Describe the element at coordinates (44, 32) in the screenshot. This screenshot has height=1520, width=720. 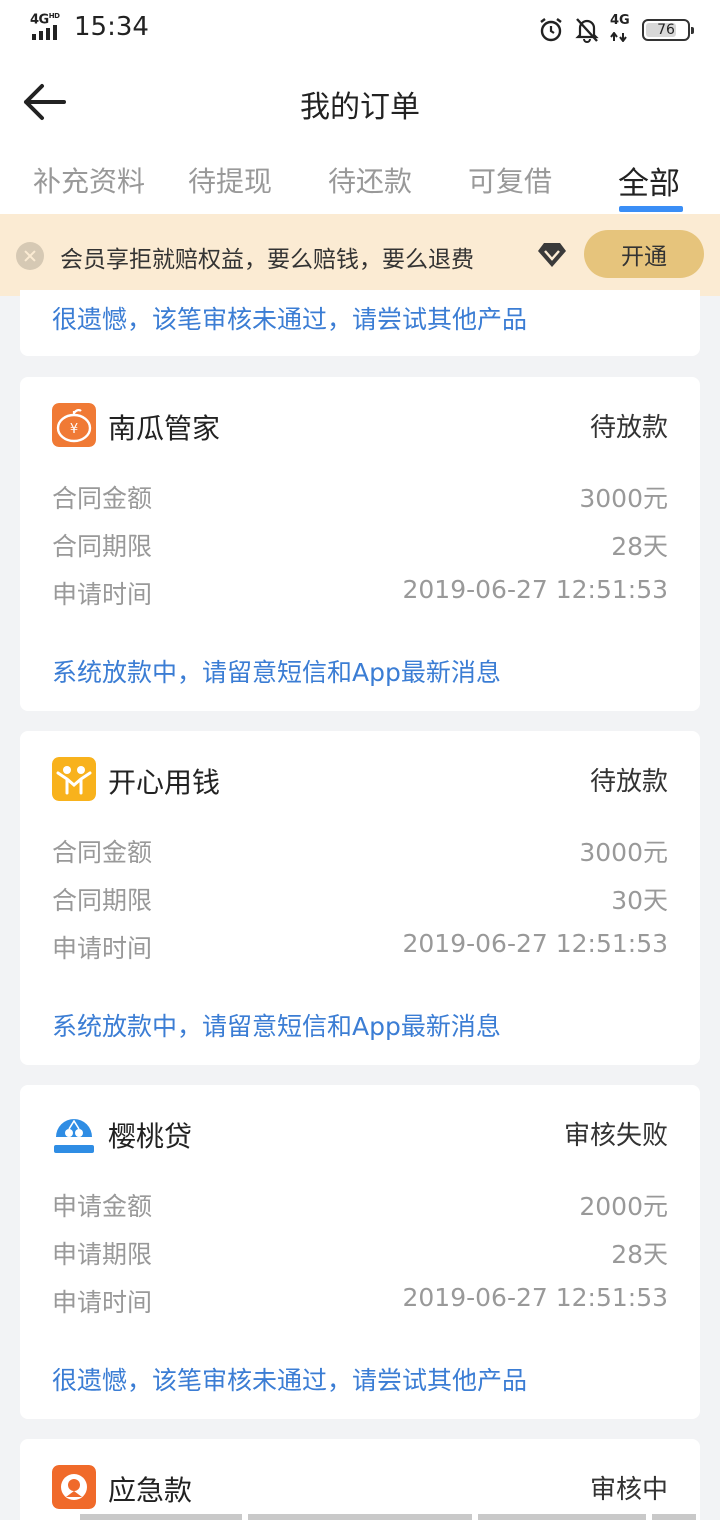
I see `signal-icon` at that location.